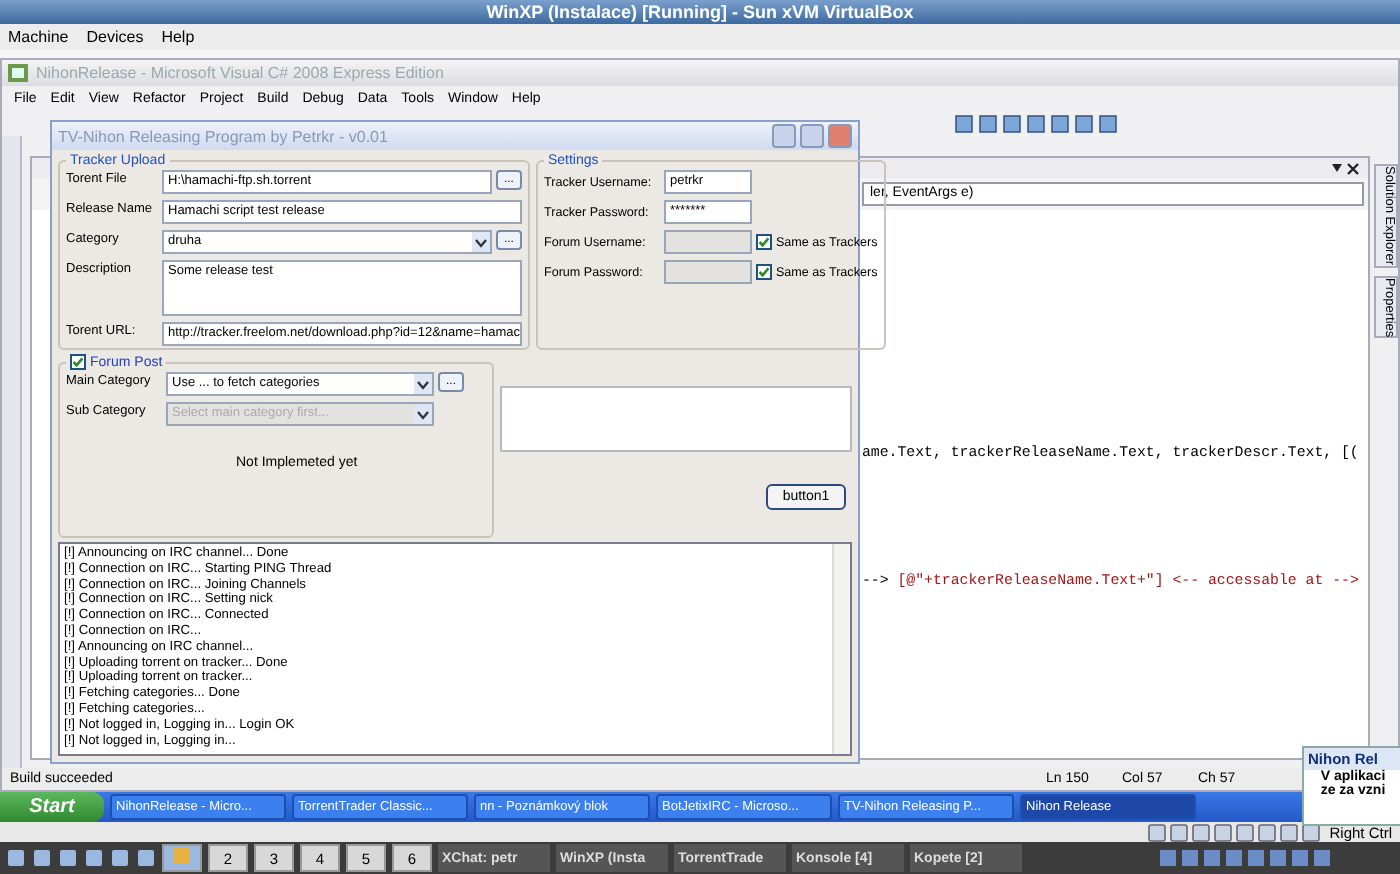  Describe the element at coordinates (115, 37) in the screenshot. I see `menu-item: Devices` at that location.